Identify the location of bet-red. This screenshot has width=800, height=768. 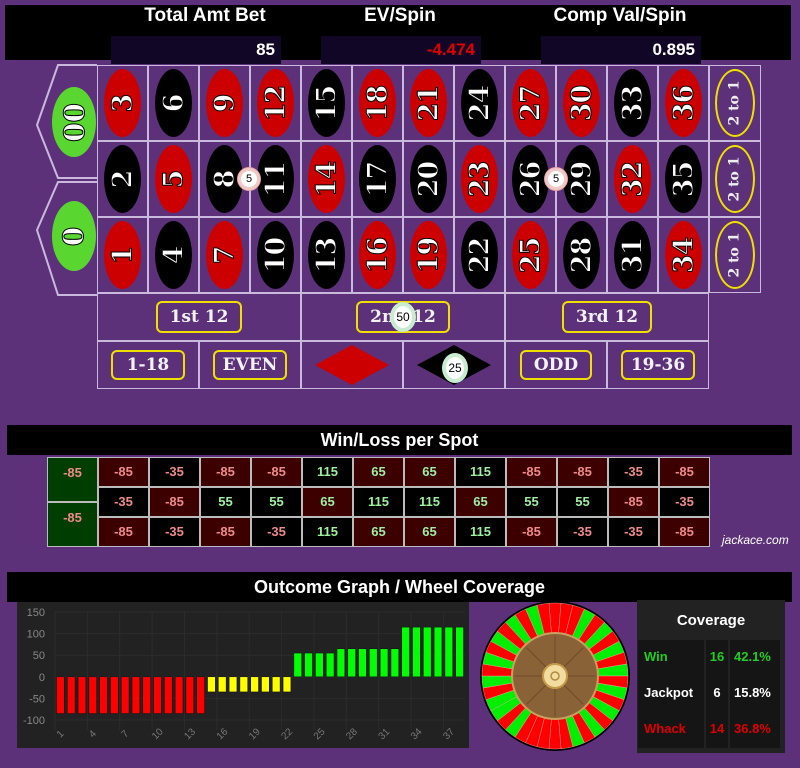
(352, 365).